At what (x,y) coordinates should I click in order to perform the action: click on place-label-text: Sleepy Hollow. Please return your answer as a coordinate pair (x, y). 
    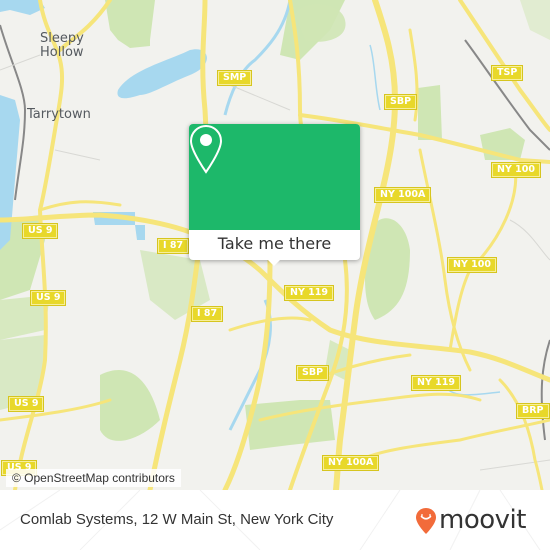
    Looking at the image, I should click on (62, 45).